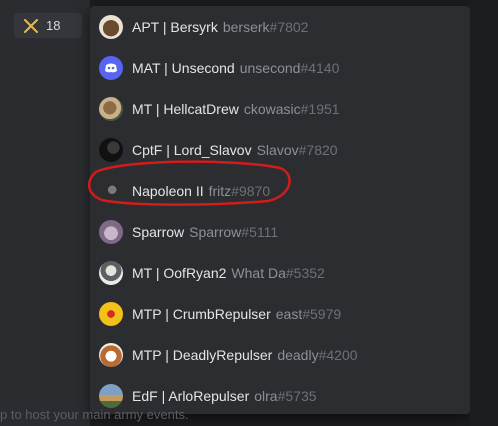 The height and width of the screenshot is (426, 498). Describe the element at coordinates (291, 109) in the screenshot. I see `member-username: ckowasic#1951` at that location.